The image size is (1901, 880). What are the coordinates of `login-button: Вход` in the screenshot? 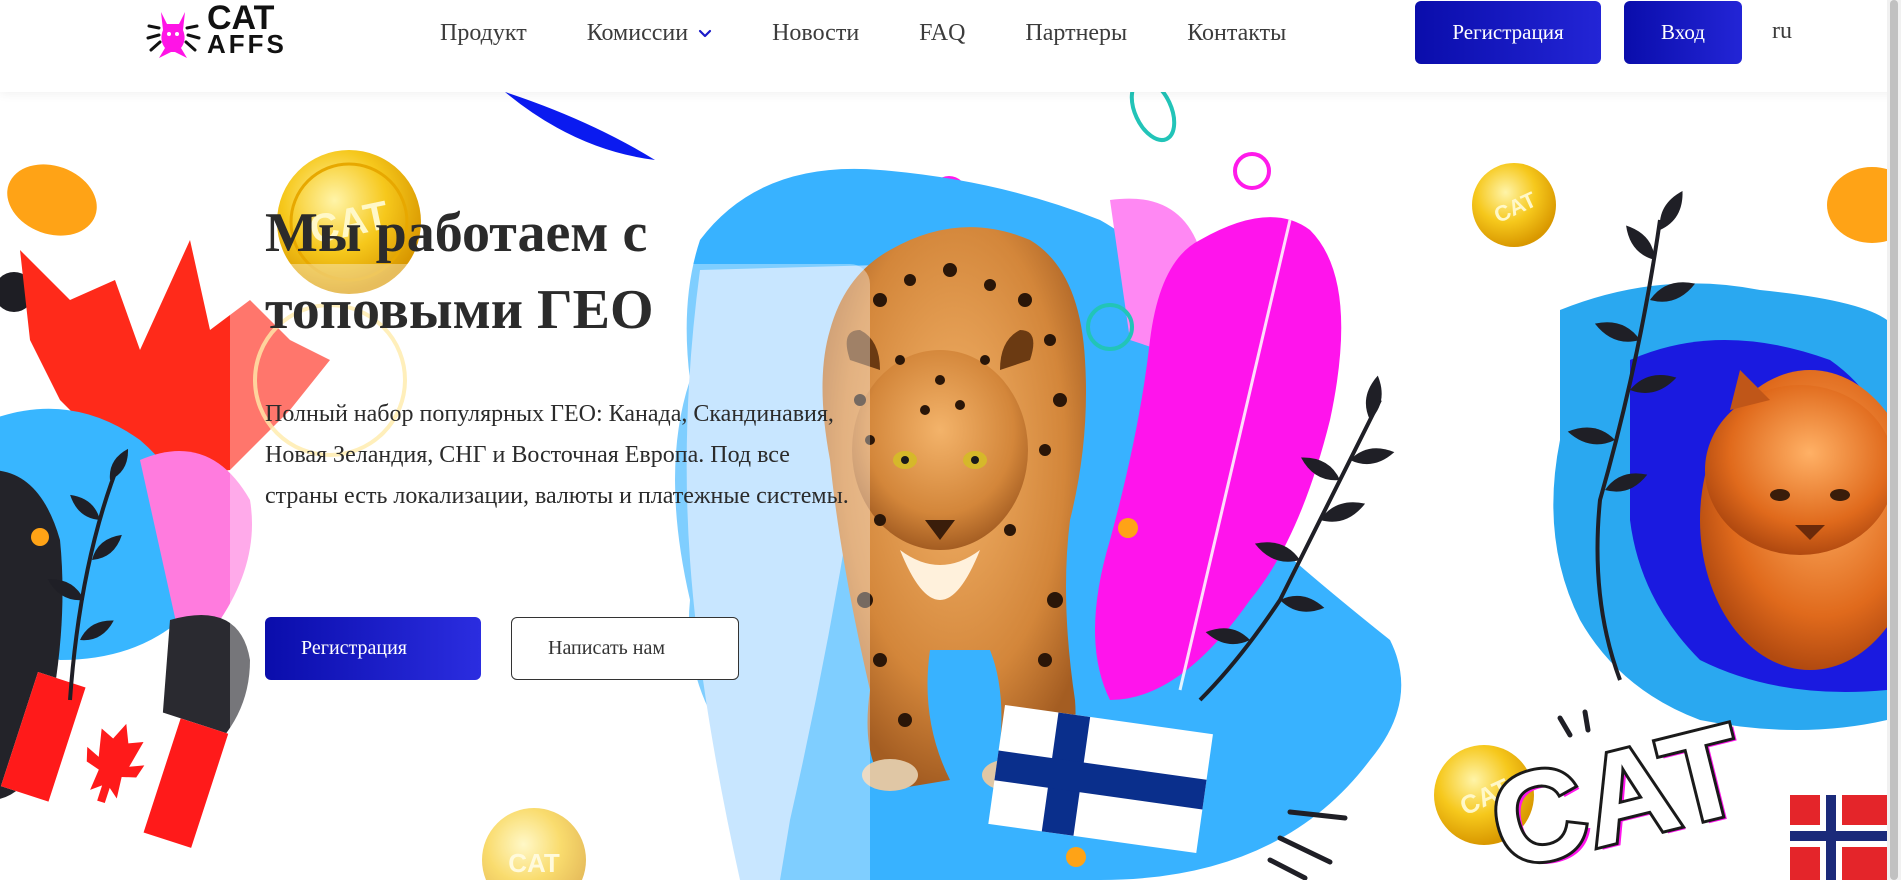 It's located at (1683, 32).